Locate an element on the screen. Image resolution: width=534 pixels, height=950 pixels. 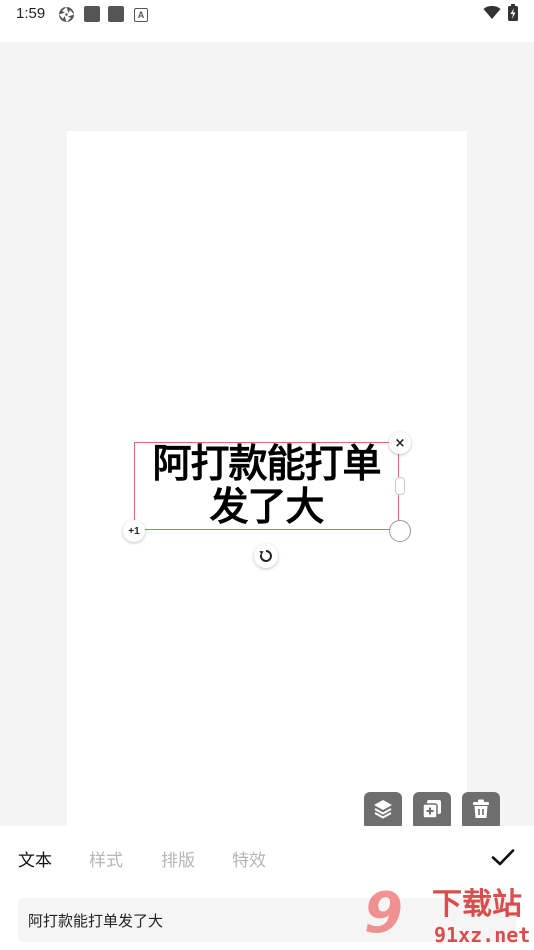
text-sticker-selection: 阿打款能打单 发了大 is located at coordinates (266, 486).